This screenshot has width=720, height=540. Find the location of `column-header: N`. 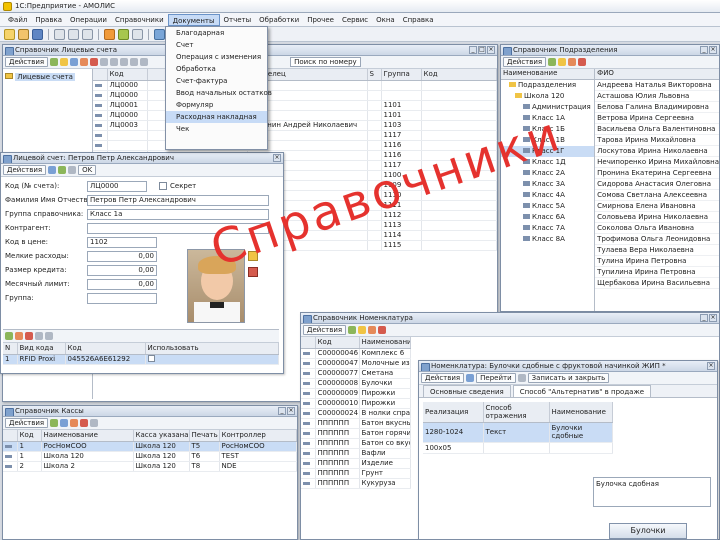

column-header: N is located at coordinates (10, 349).